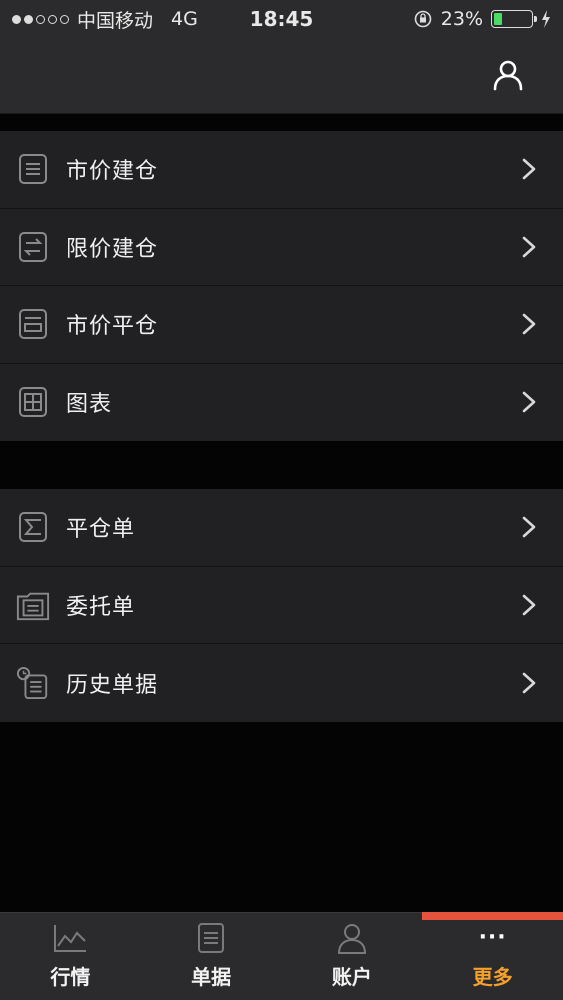  Describe the element at coordinates (33, 683) in the screenshot. I see `history-doc-icon` at that location.